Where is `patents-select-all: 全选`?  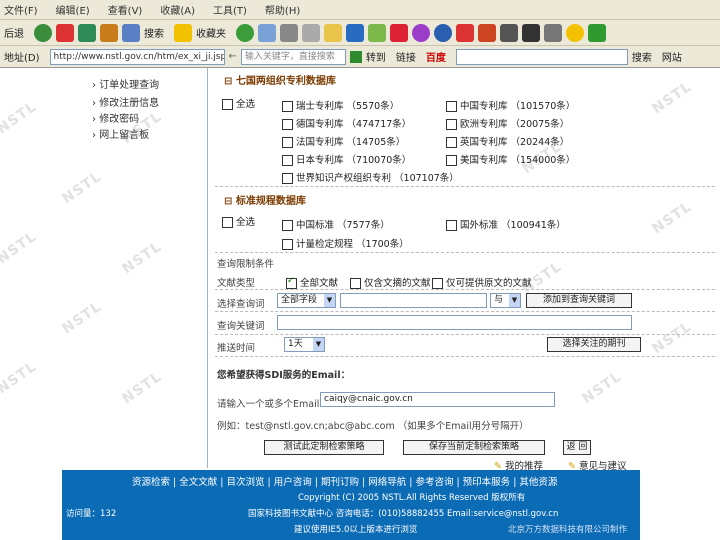 patents-select-all: 全选 is located at coordinates (238, 103).